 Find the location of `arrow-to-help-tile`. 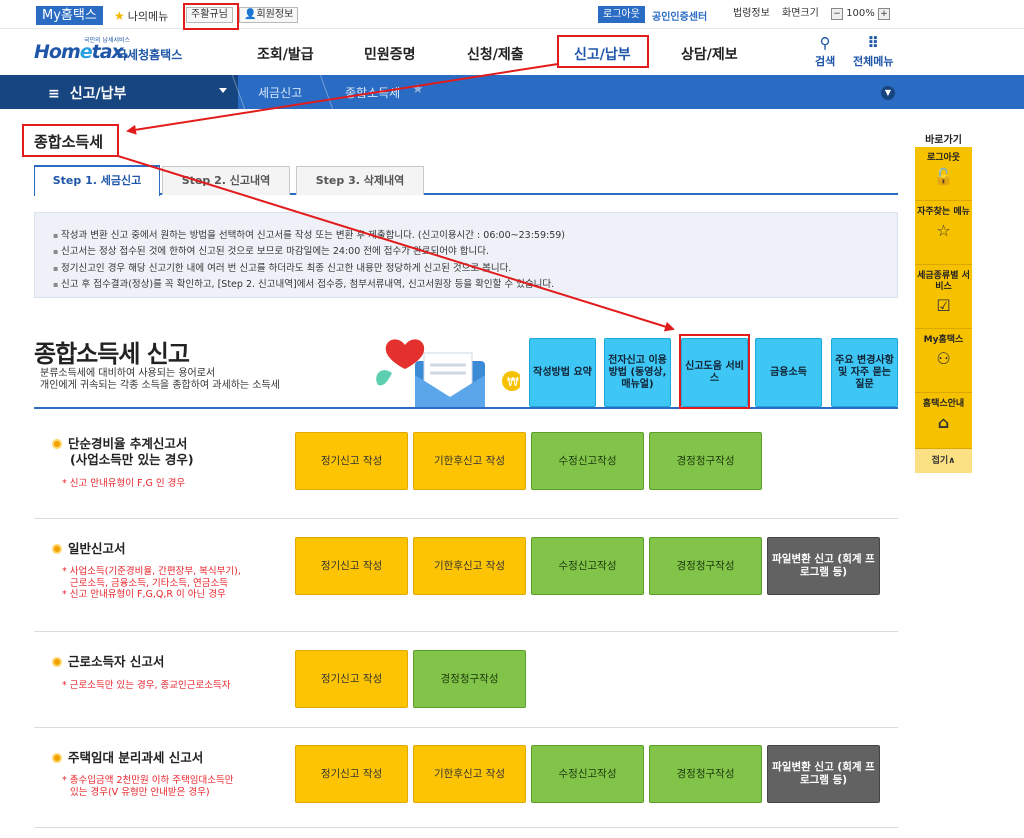

arrow-to-help-tile is located at coordinates (396, 243).